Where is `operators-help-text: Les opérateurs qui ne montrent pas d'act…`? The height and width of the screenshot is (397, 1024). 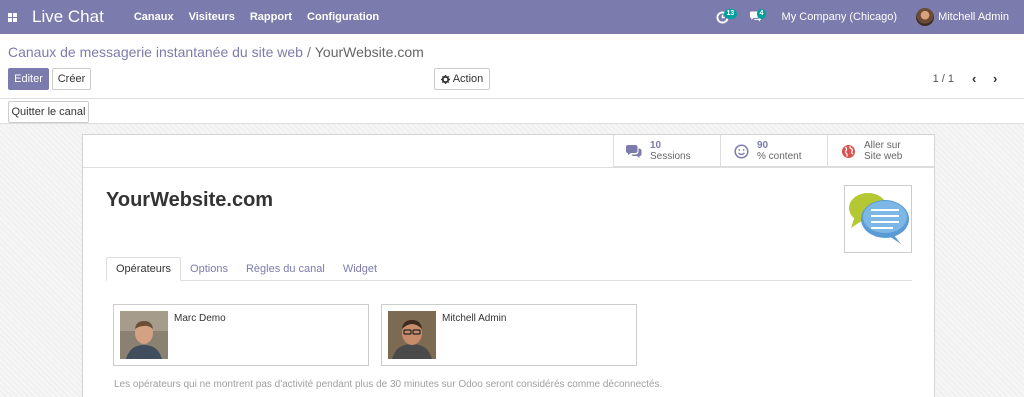
operators-help-text: Les opérateurs qui ne montrent pas d'act… is located at coordinates (388, 384).